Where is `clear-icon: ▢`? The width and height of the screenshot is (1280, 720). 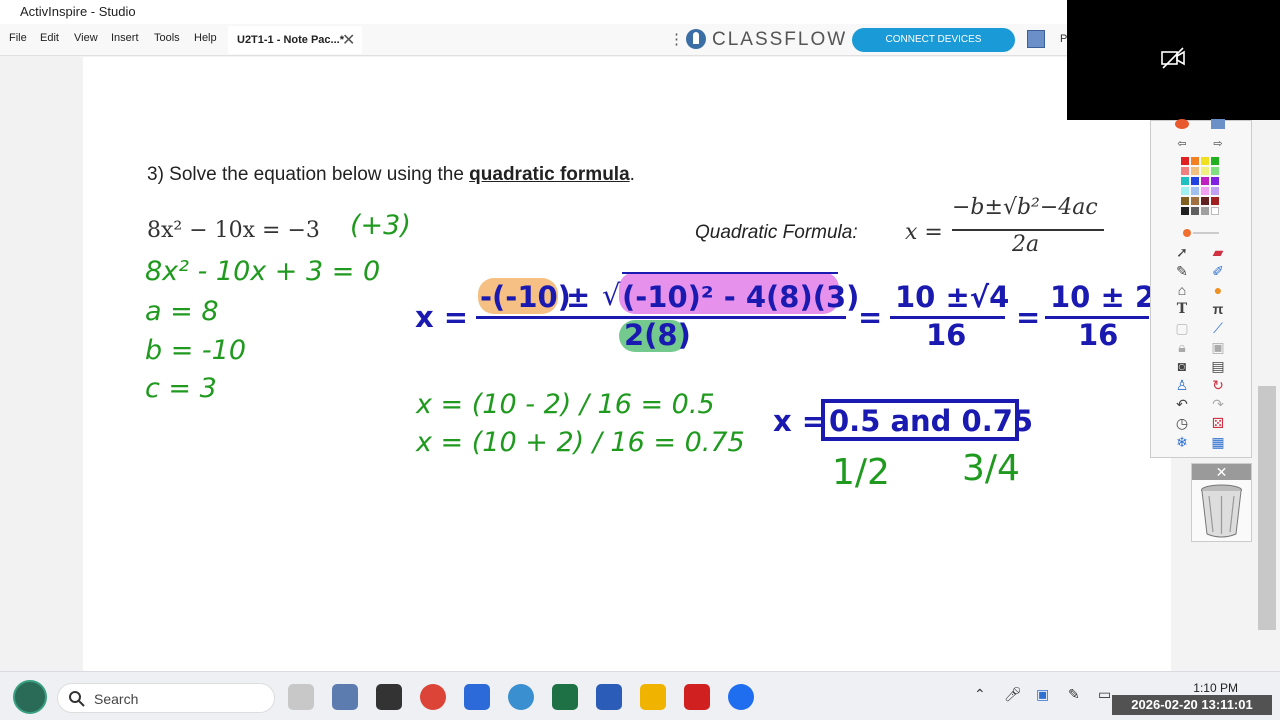 clear-icon: ▢ is located at coordinates (1182, 328).